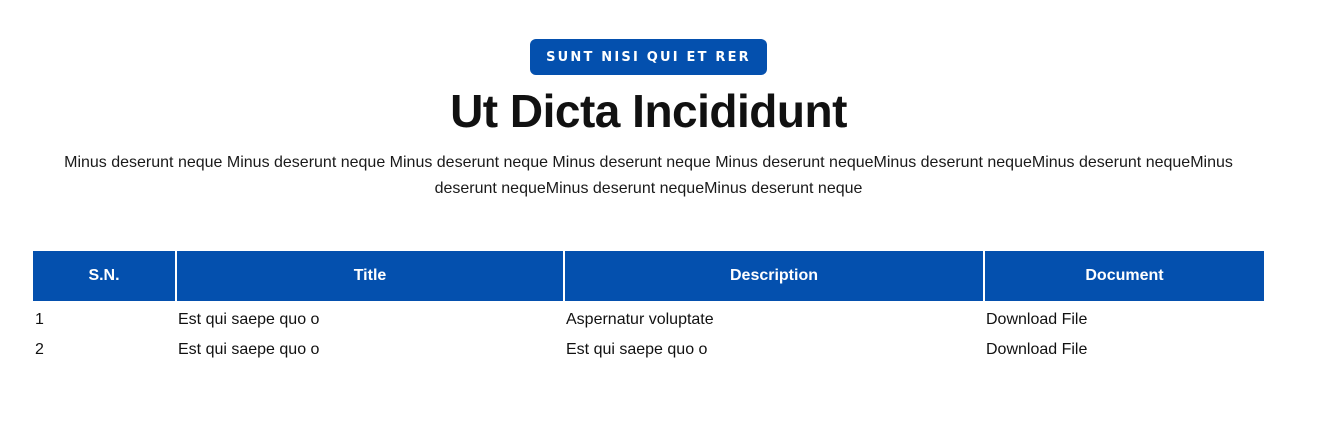 This screenshot has width=1319, height=437. I want to click on cell-description: Aspernatur voluptate, so click(640, 319).